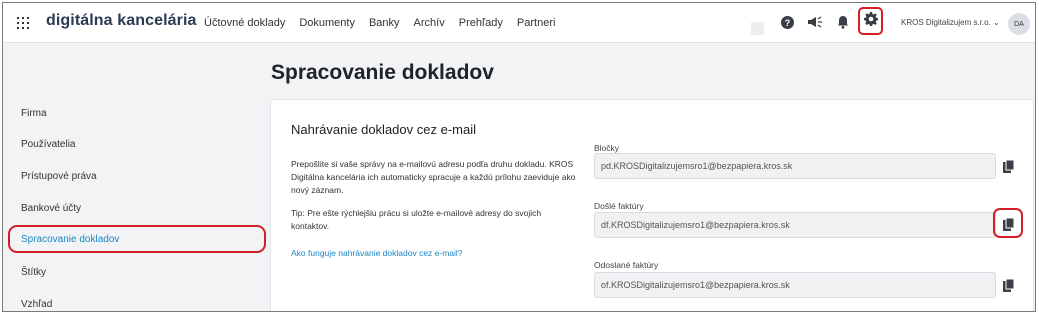 The image size is (1039, 314). Describe the element at coordinates (1019, 24) in the screenshot. I see `avatar: DA` at that location.